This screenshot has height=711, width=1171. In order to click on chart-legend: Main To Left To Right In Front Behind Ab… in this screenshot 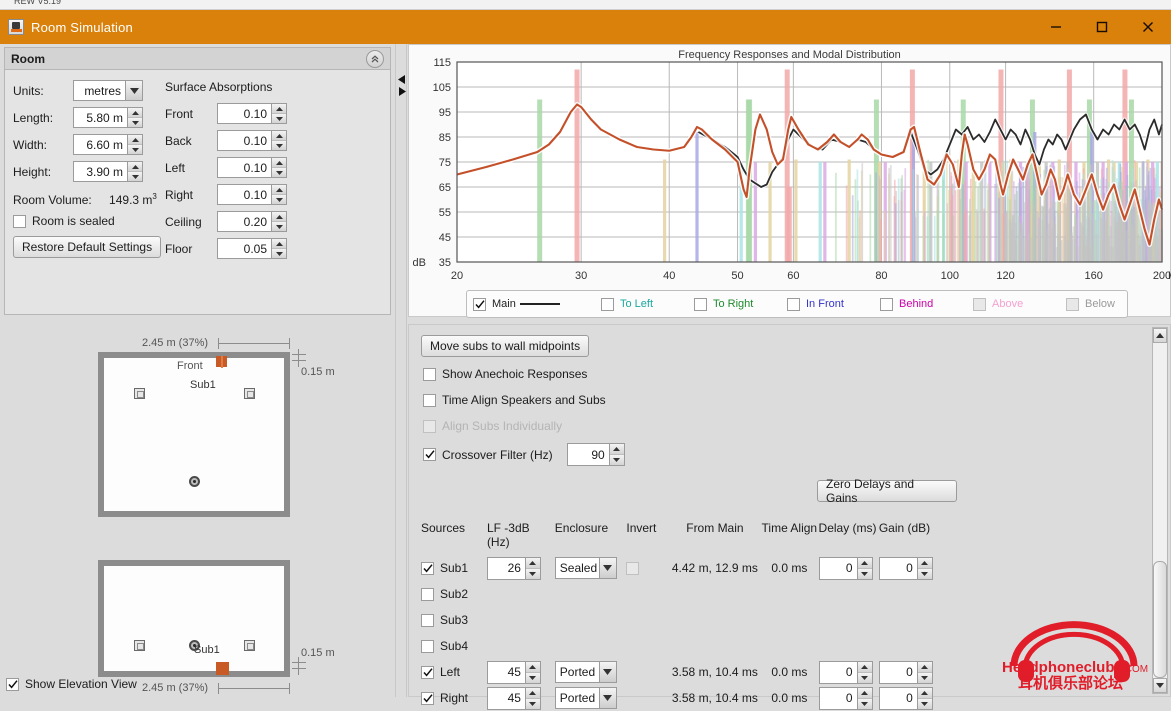, I will do `click(797, 304)`.